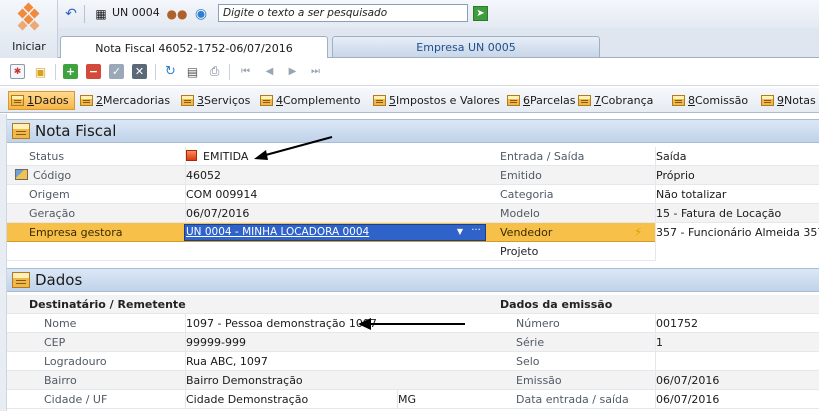 This screenshot has width=819, height=411. What do you see at coordinates (40, 71) in the screenshot?
I see `lock-icon: ▣` at bounding box center [40, 71].